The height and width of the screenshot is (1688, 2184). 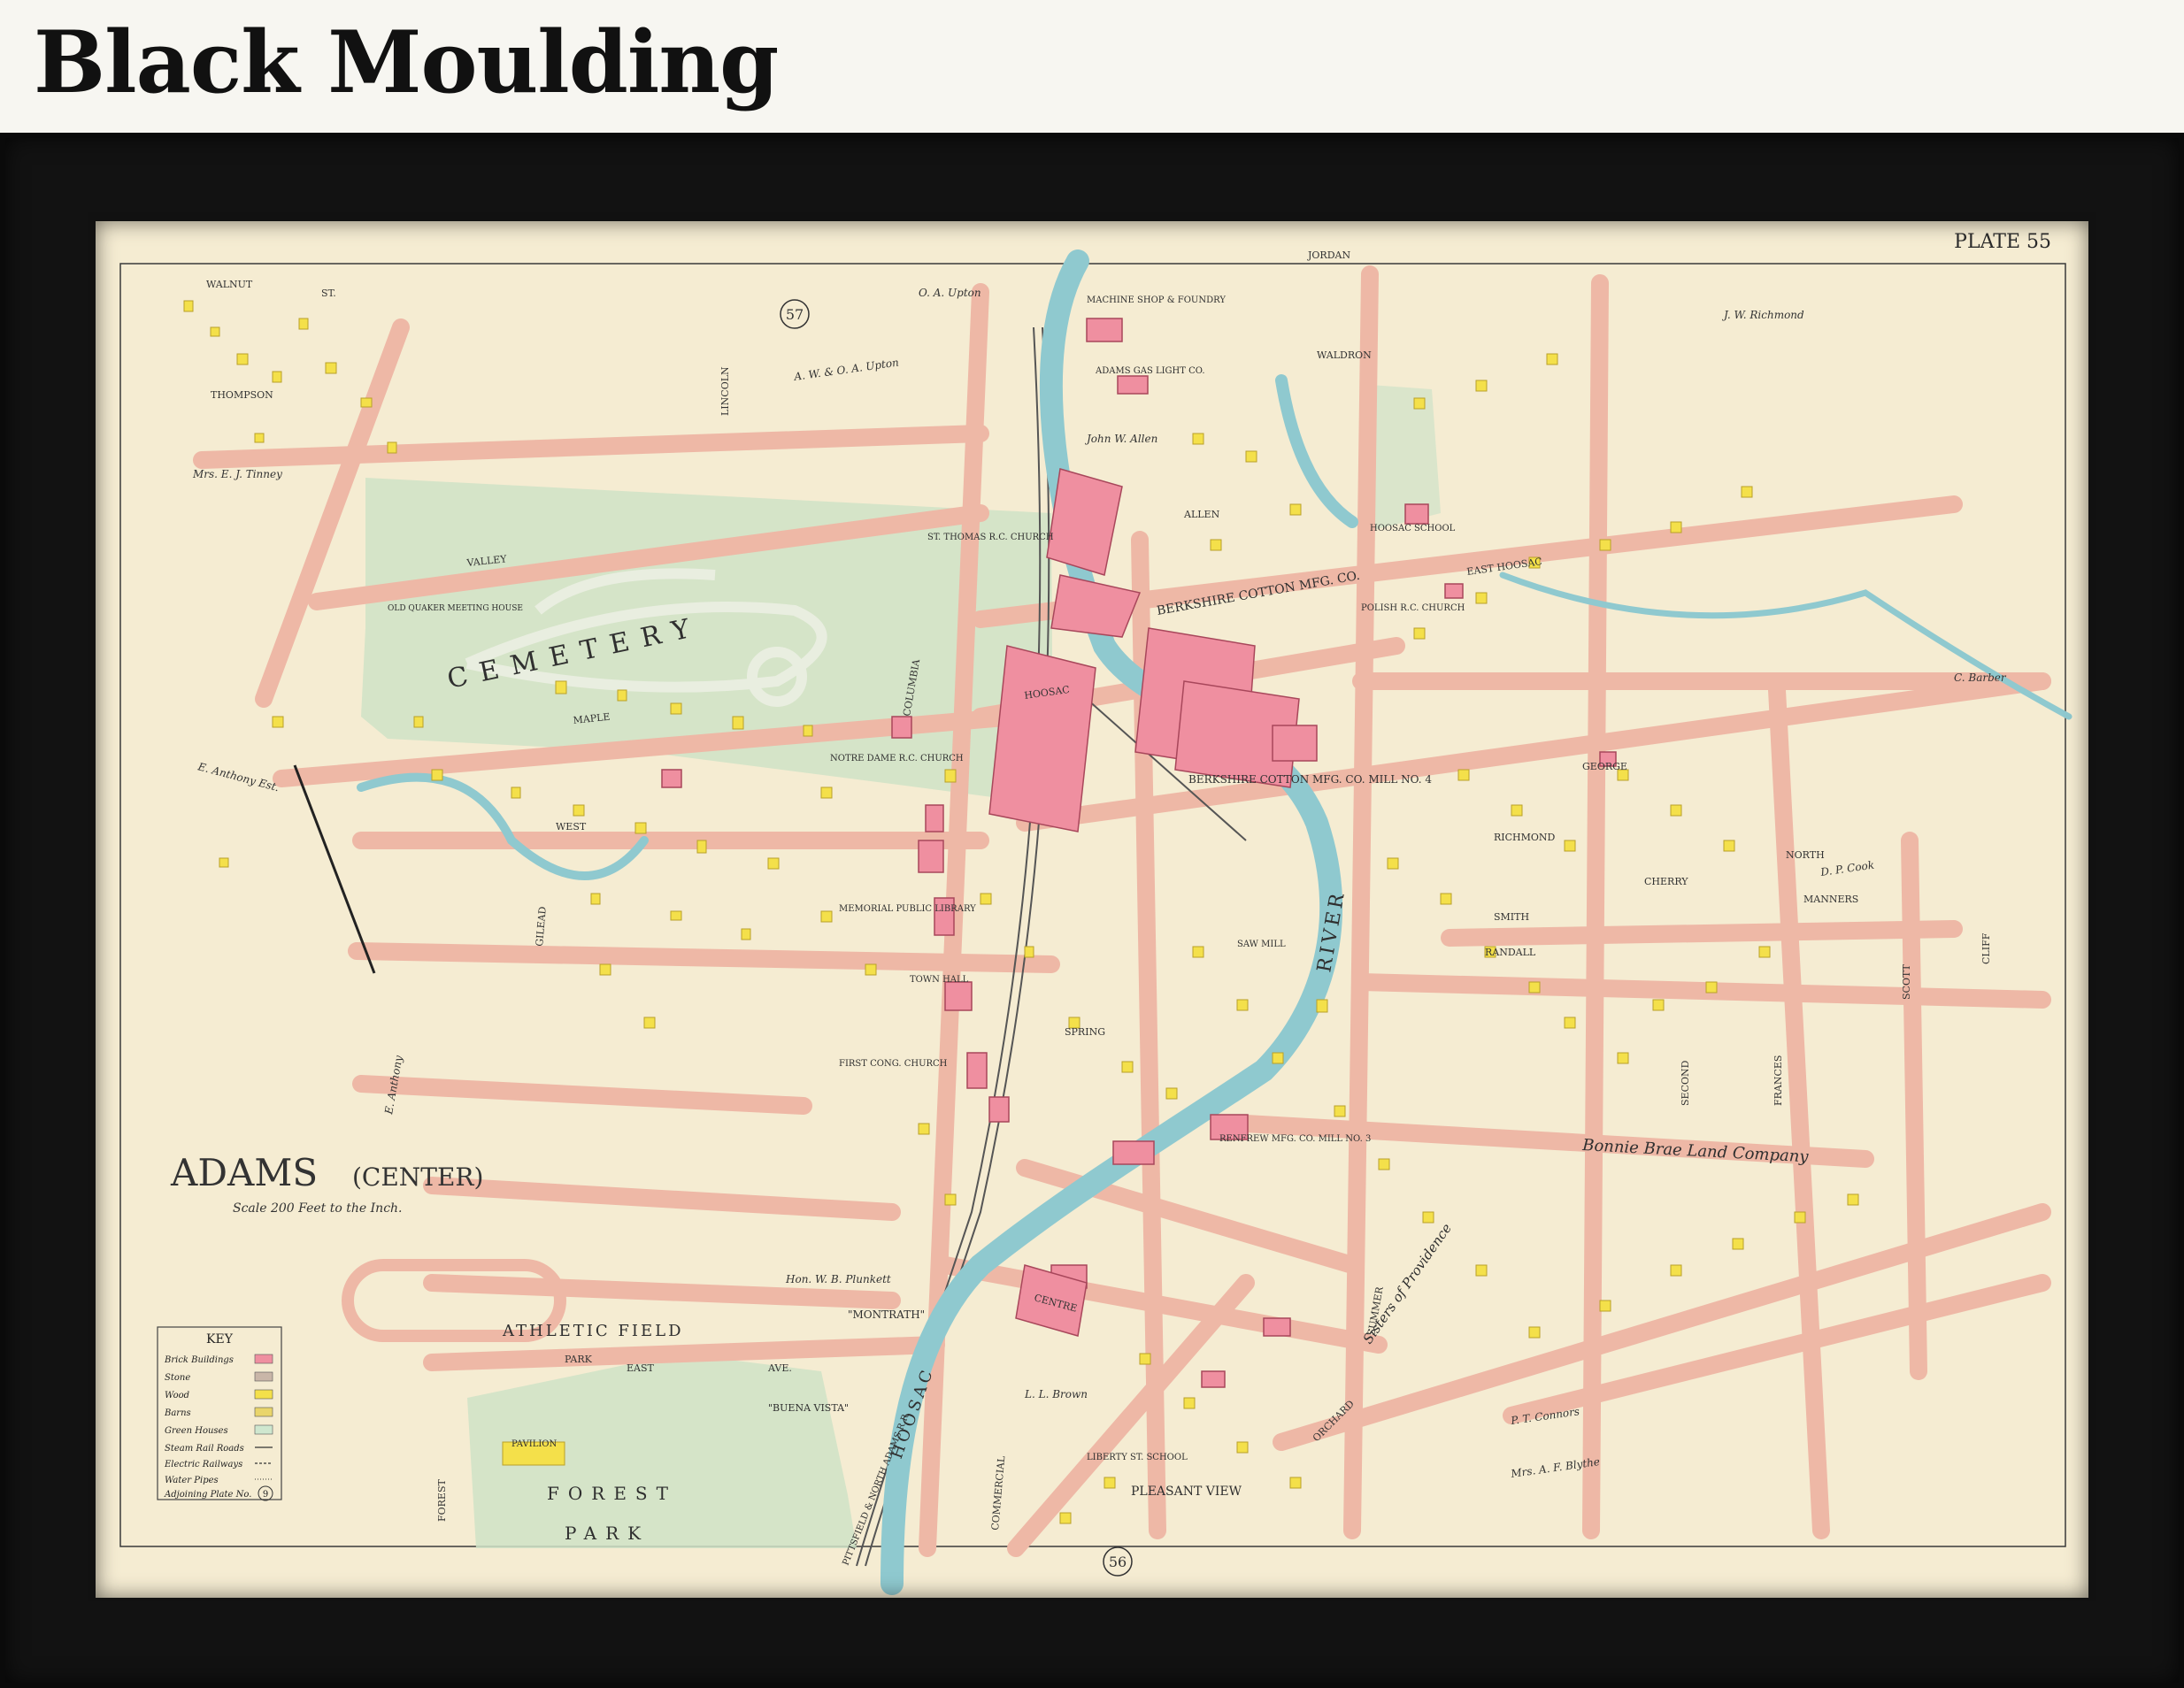 What do you see at coordinates (940, 980) in the screenshot?
I see `label-town-hall: TOWN HALL` at bounding box center [940, 980].